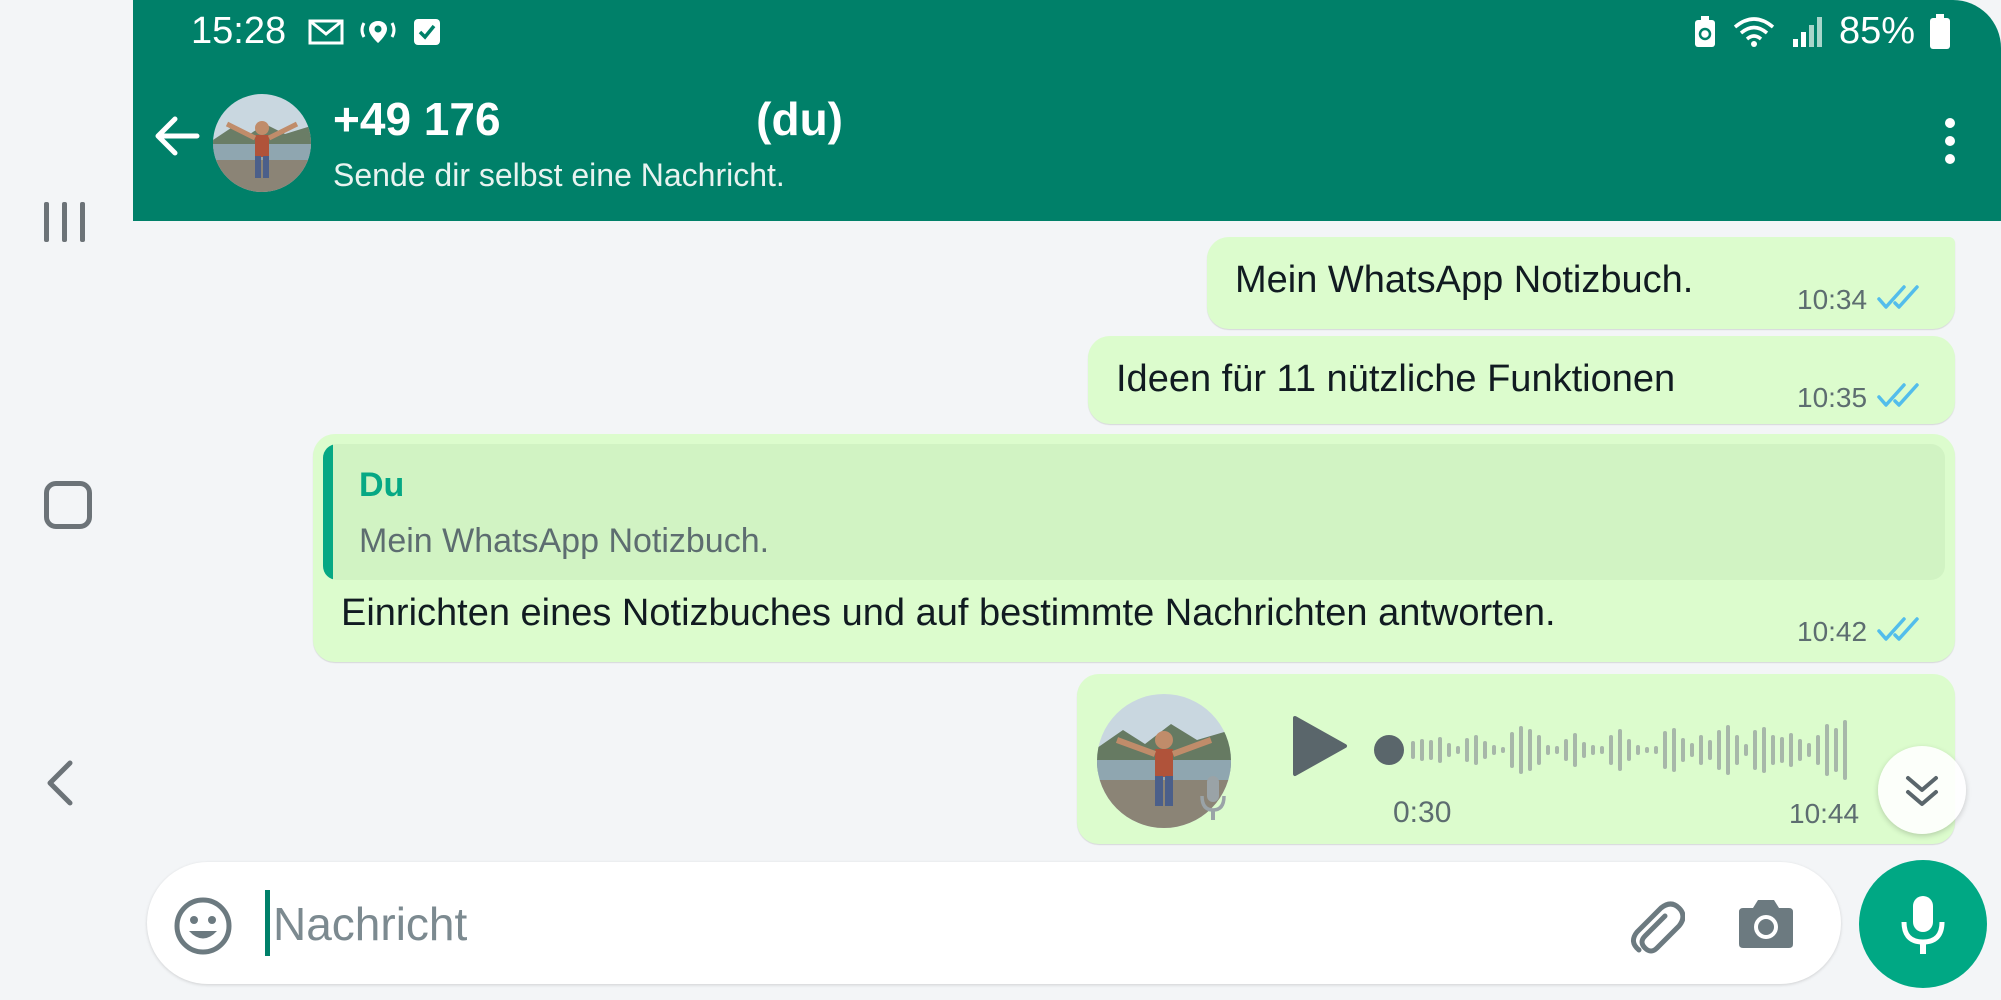 This screenshot has height=1000, width=2001. I want to click on quoted-message: Du Mein WhatsApp Notizbuch., so click(1134, 512).